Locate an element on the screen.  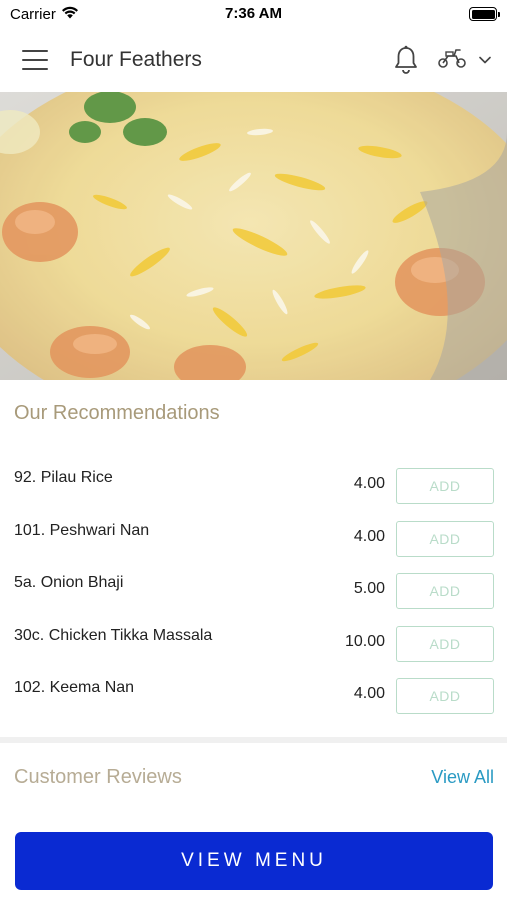
item-price: 5.00 is located at coordinates (369, 588).